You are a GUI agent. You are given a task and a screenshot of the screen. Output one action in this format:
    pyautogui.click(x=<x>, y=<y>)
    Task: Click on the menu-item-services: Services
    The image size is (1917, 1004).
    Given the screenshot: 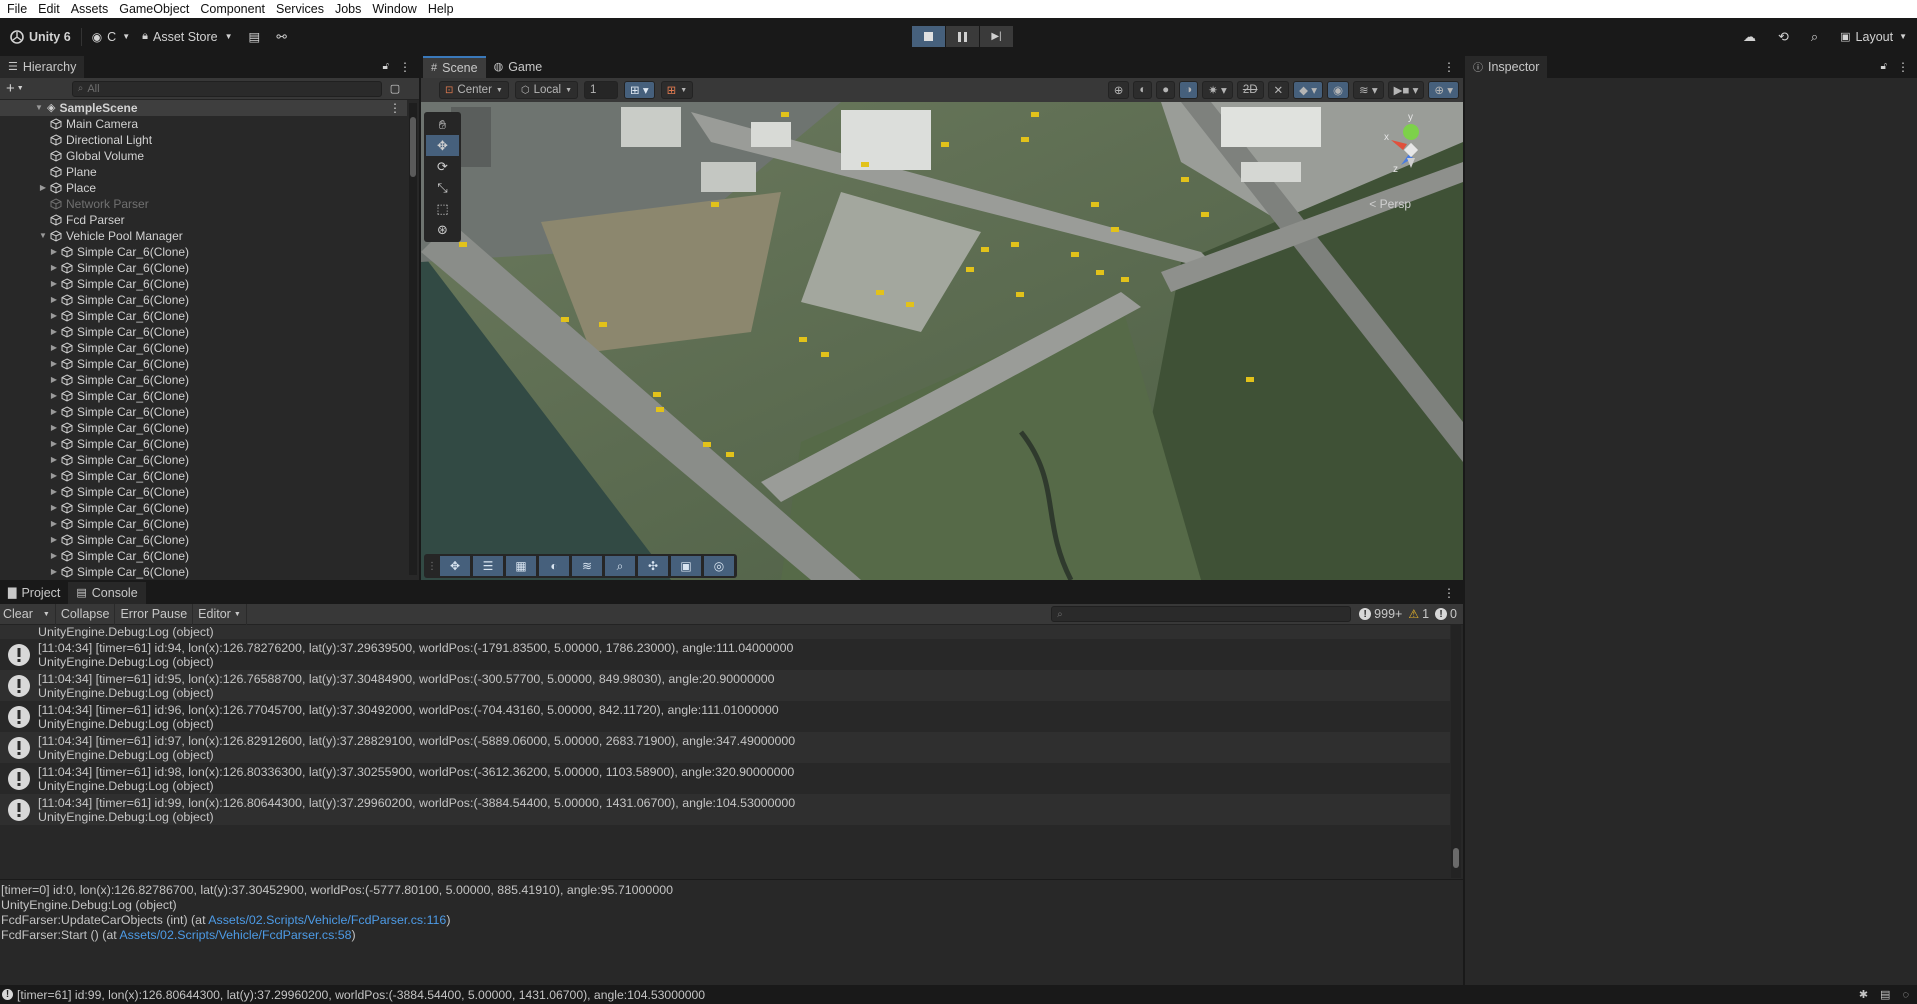 What is the action you would take?
    pyautogui.click(x=300, y=9)
    